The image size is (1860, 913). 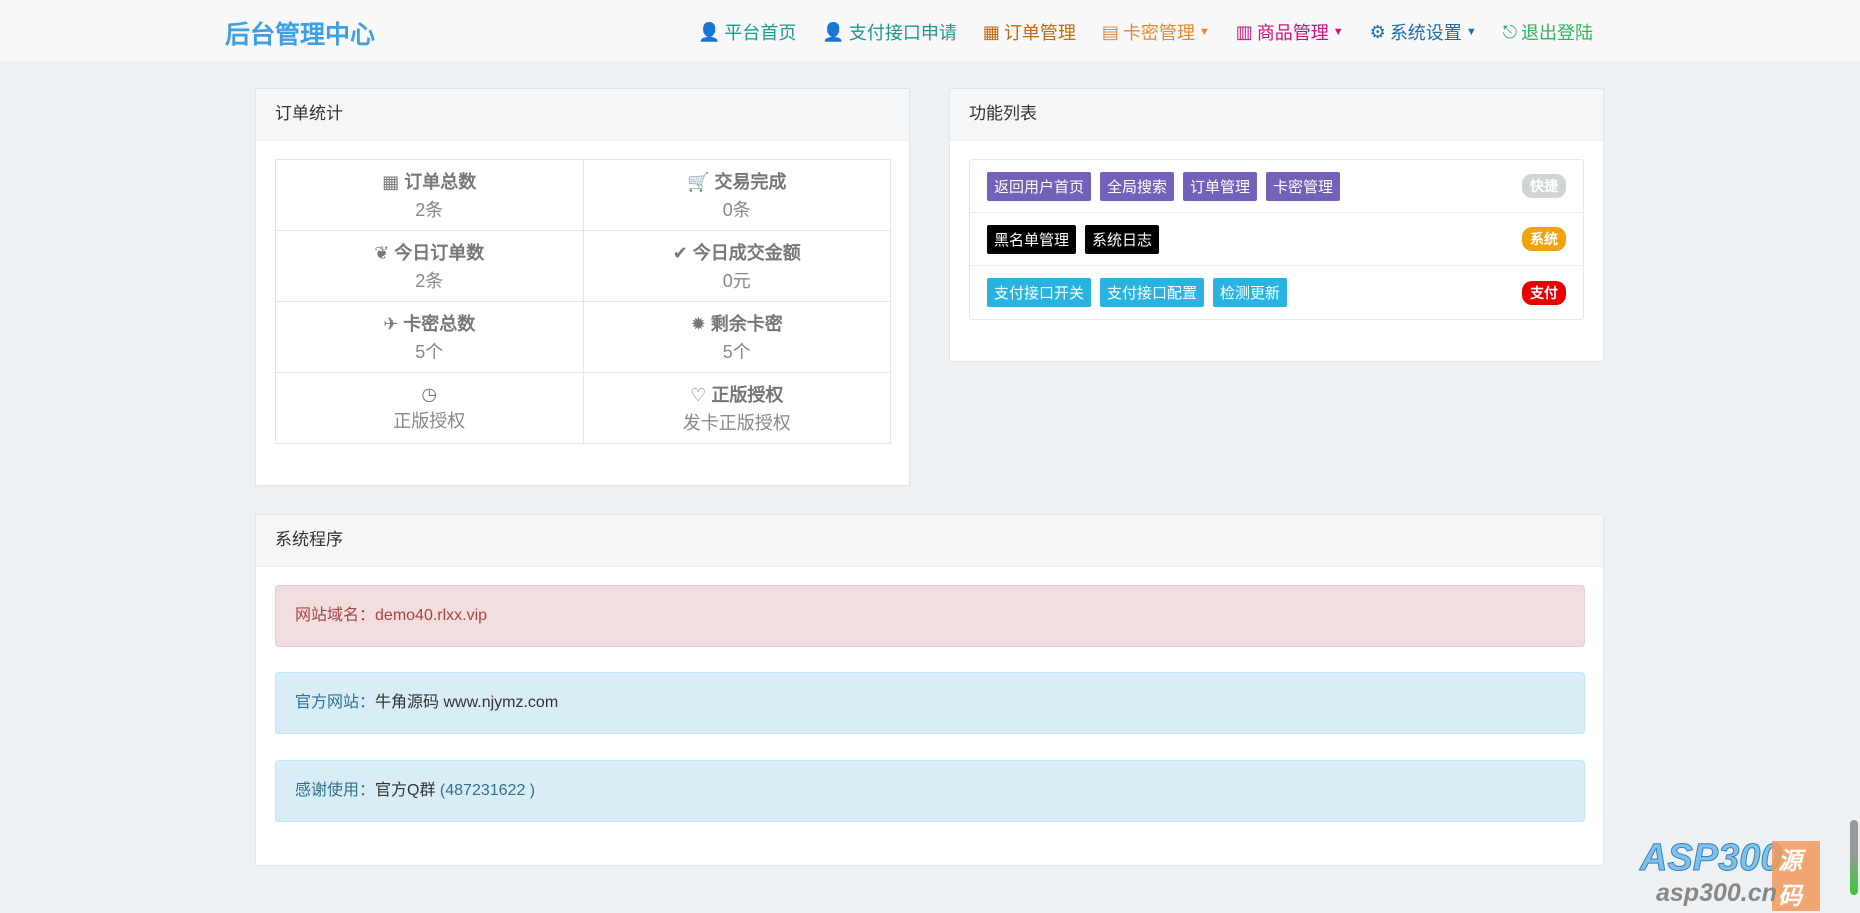 I want to click on watermark-tag: 源码, so click(x=1796, y=876).